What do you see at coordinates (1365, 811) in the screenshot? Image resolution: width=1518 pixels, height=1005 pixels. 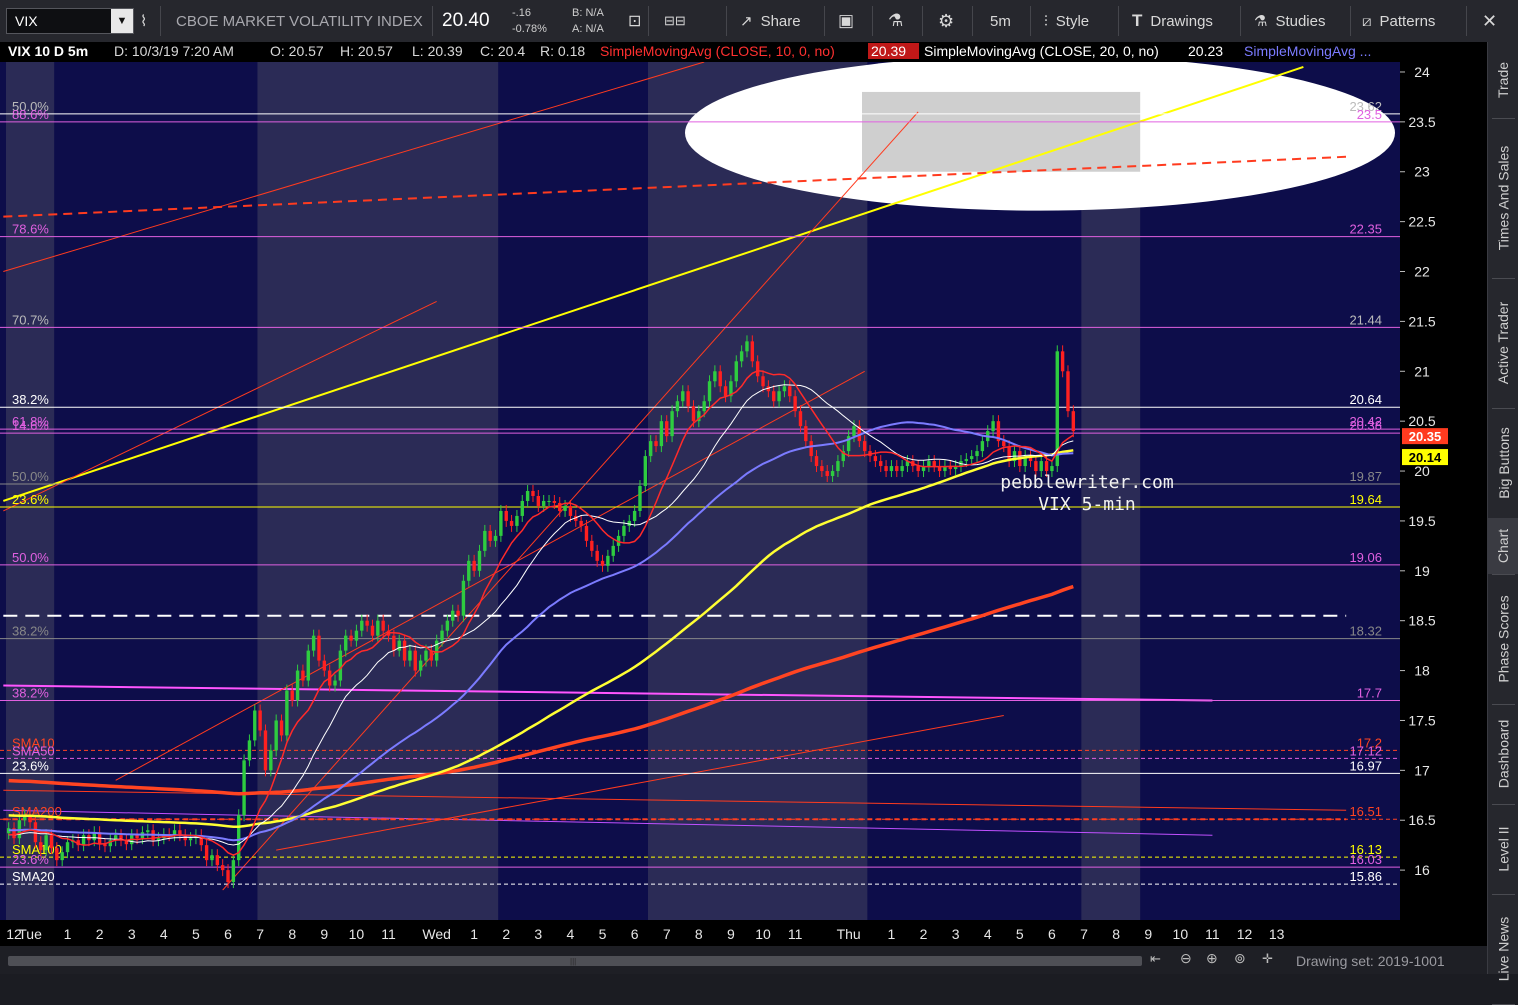 I see `fib-level-price: 16.51` at bounding box center [1365, 811].